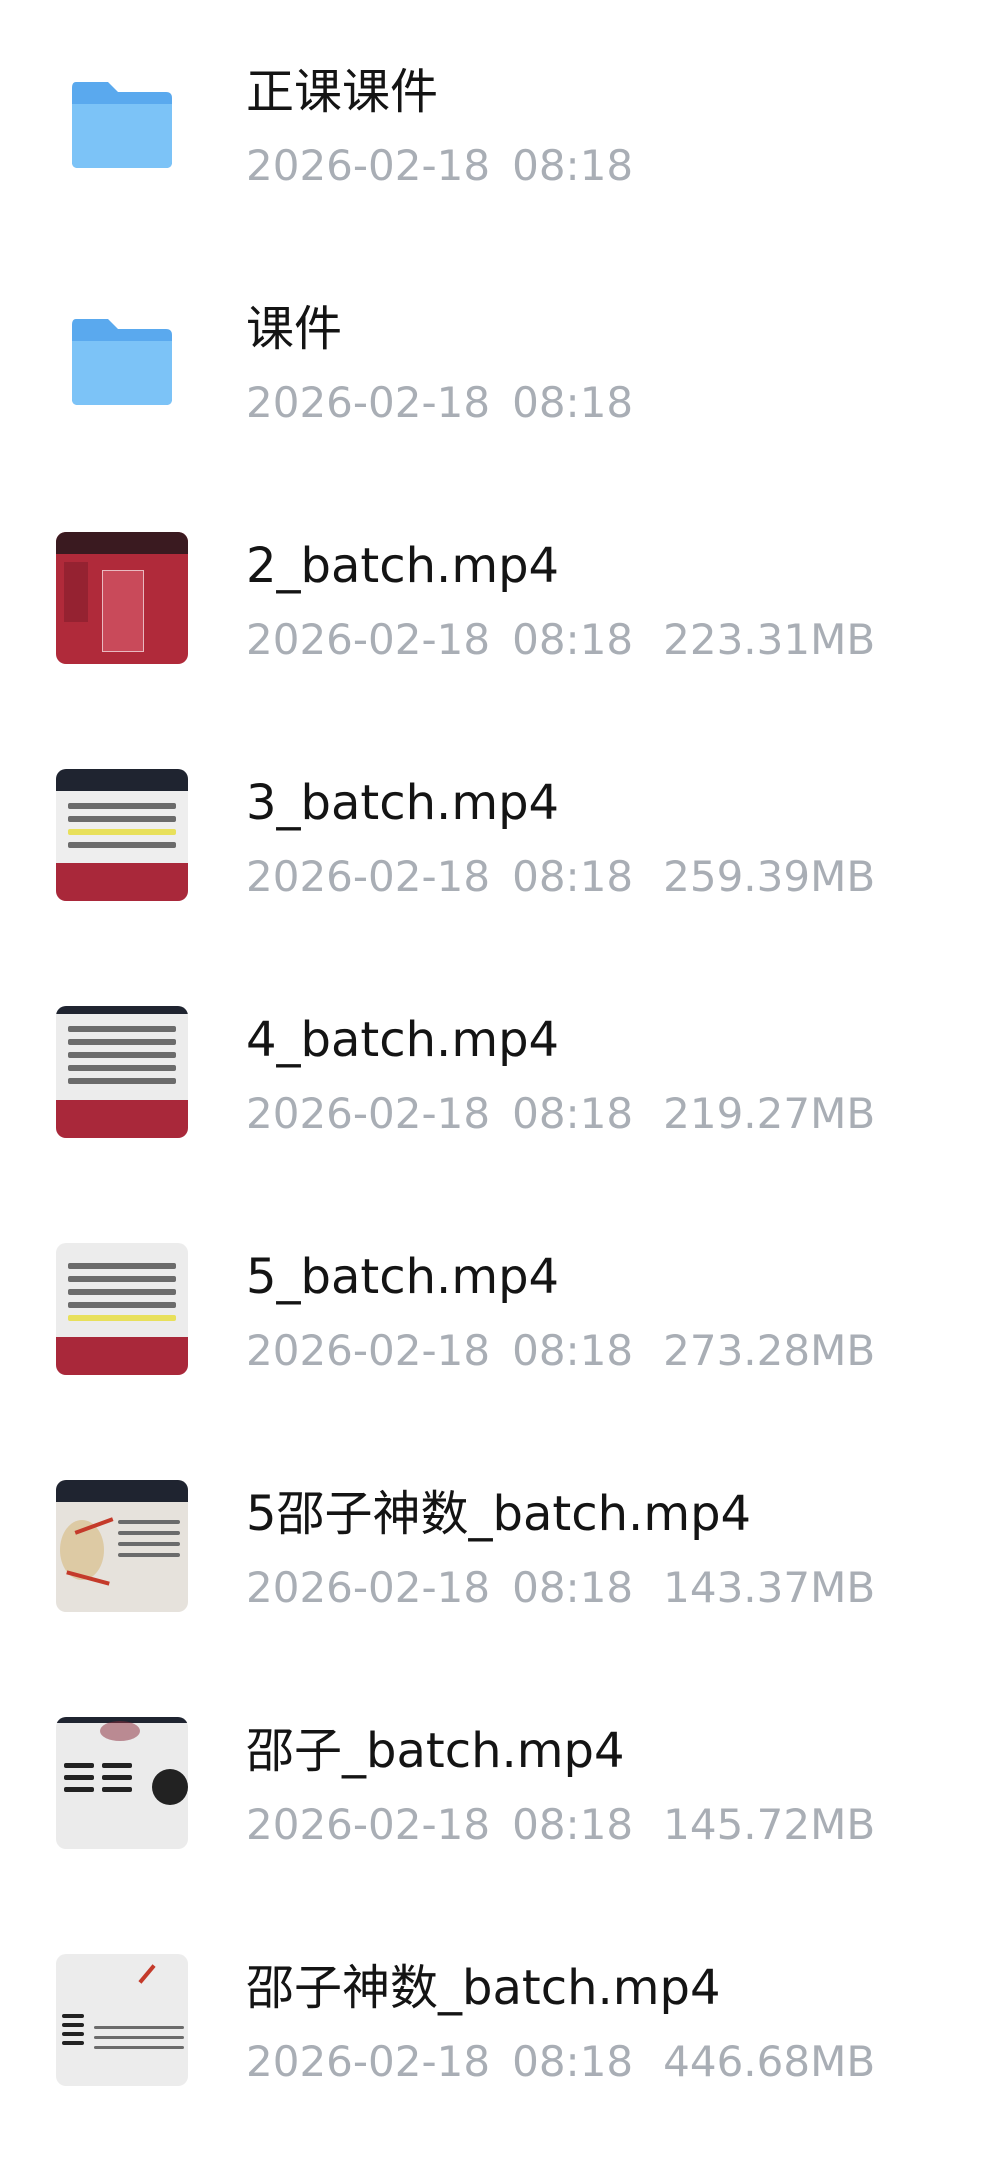 This screenshot has width=998, height=2183. I want to click on file-meta: 2026-02-18 08:18 143.37MB, so click(560, 1588).